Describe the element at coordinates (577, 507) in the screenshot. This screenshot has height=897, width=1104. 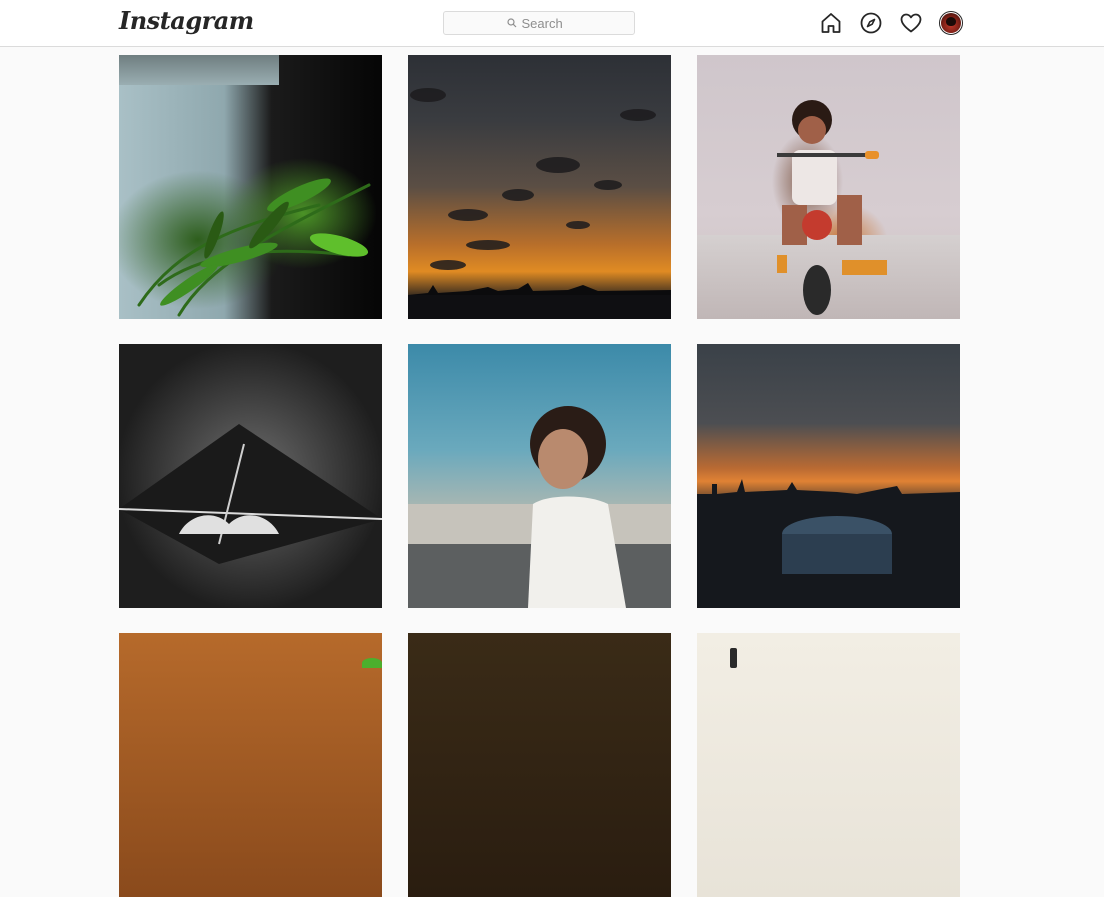
I see `boy-portrait` at that location.